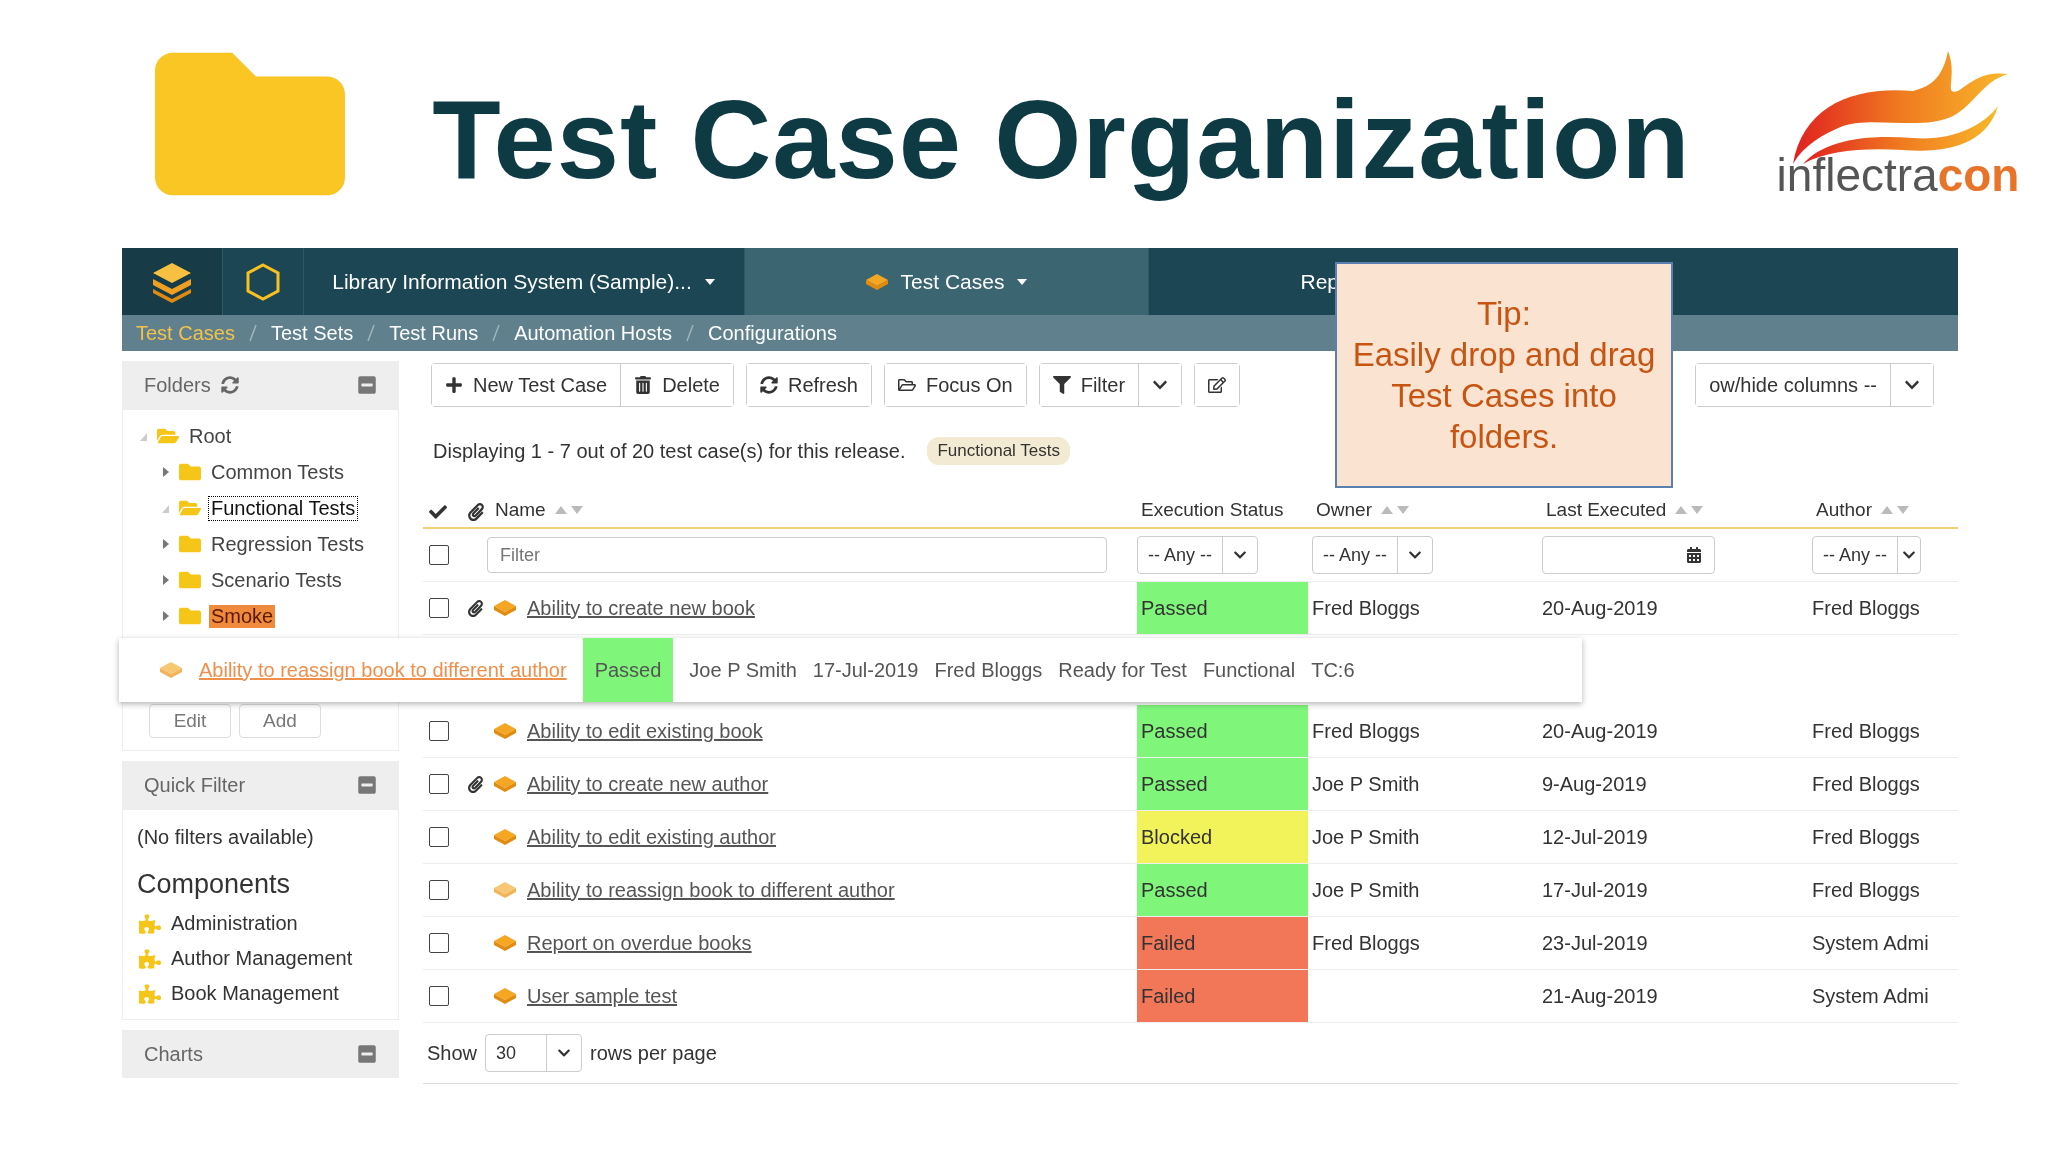 This screenshot has width=2048, height=1152. I want to click on dragged-row: Ability to reassign book to different author Passed Joe P Smith 17-Jul-2019 Fred Bloggs Ready for Test Functional TC:6, so click(850, 670).